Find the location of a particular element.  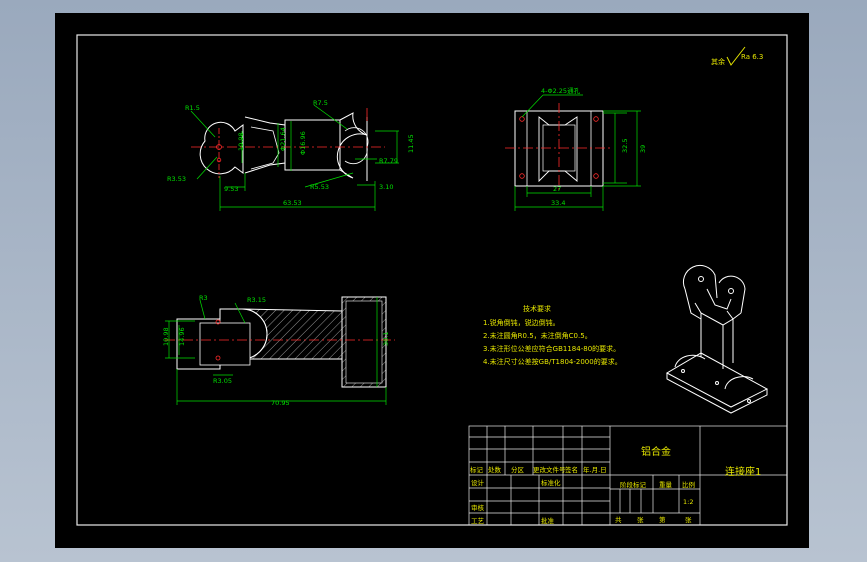

dim-r1: R1.5 is located at coordinates (192, 108).